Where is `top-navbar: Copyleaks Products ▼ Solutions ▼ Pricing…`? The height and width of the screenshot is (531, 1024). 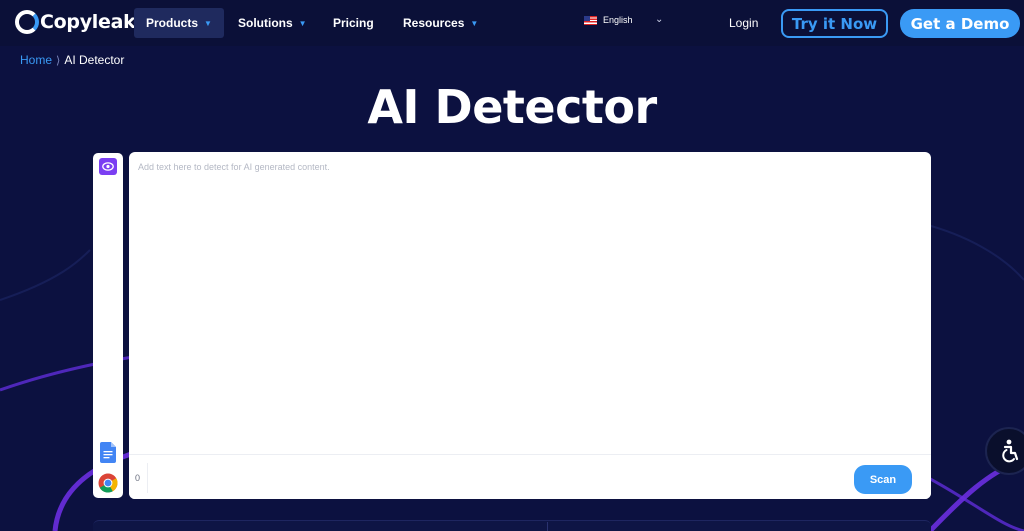
top-navbar: Copyleaks Products ▼ Solutions ▼ Pricing… is located at coordinates (512, 23).